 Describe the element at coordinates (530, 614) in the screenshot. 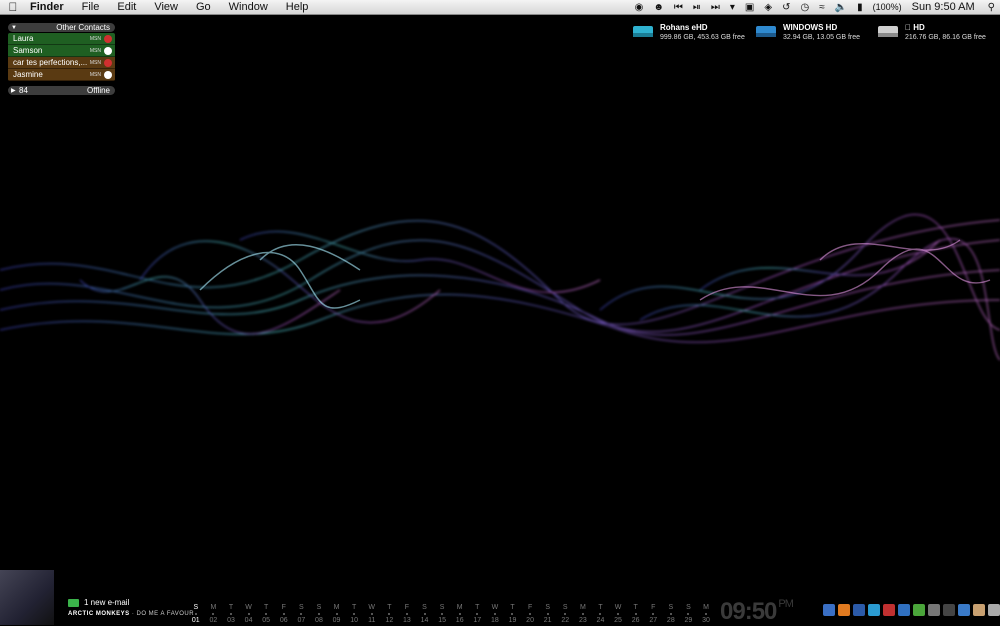

I see `calendar-day: F 20` at that location.